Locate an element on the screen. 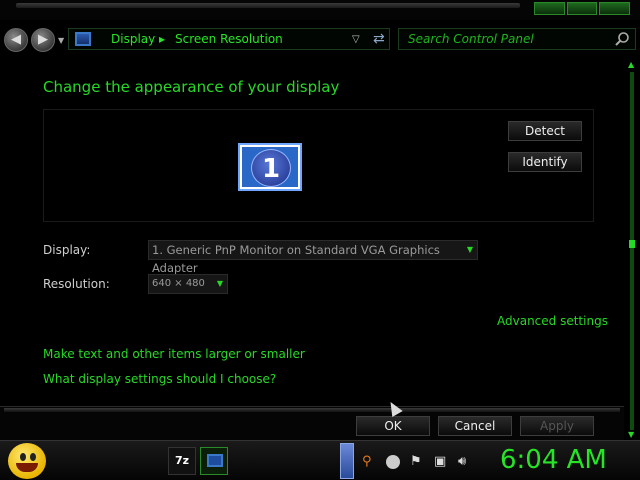 The height and width of the screenshot is (480, 640). search-placeholder: Search Control Panel is located at coordinates (471, 39).